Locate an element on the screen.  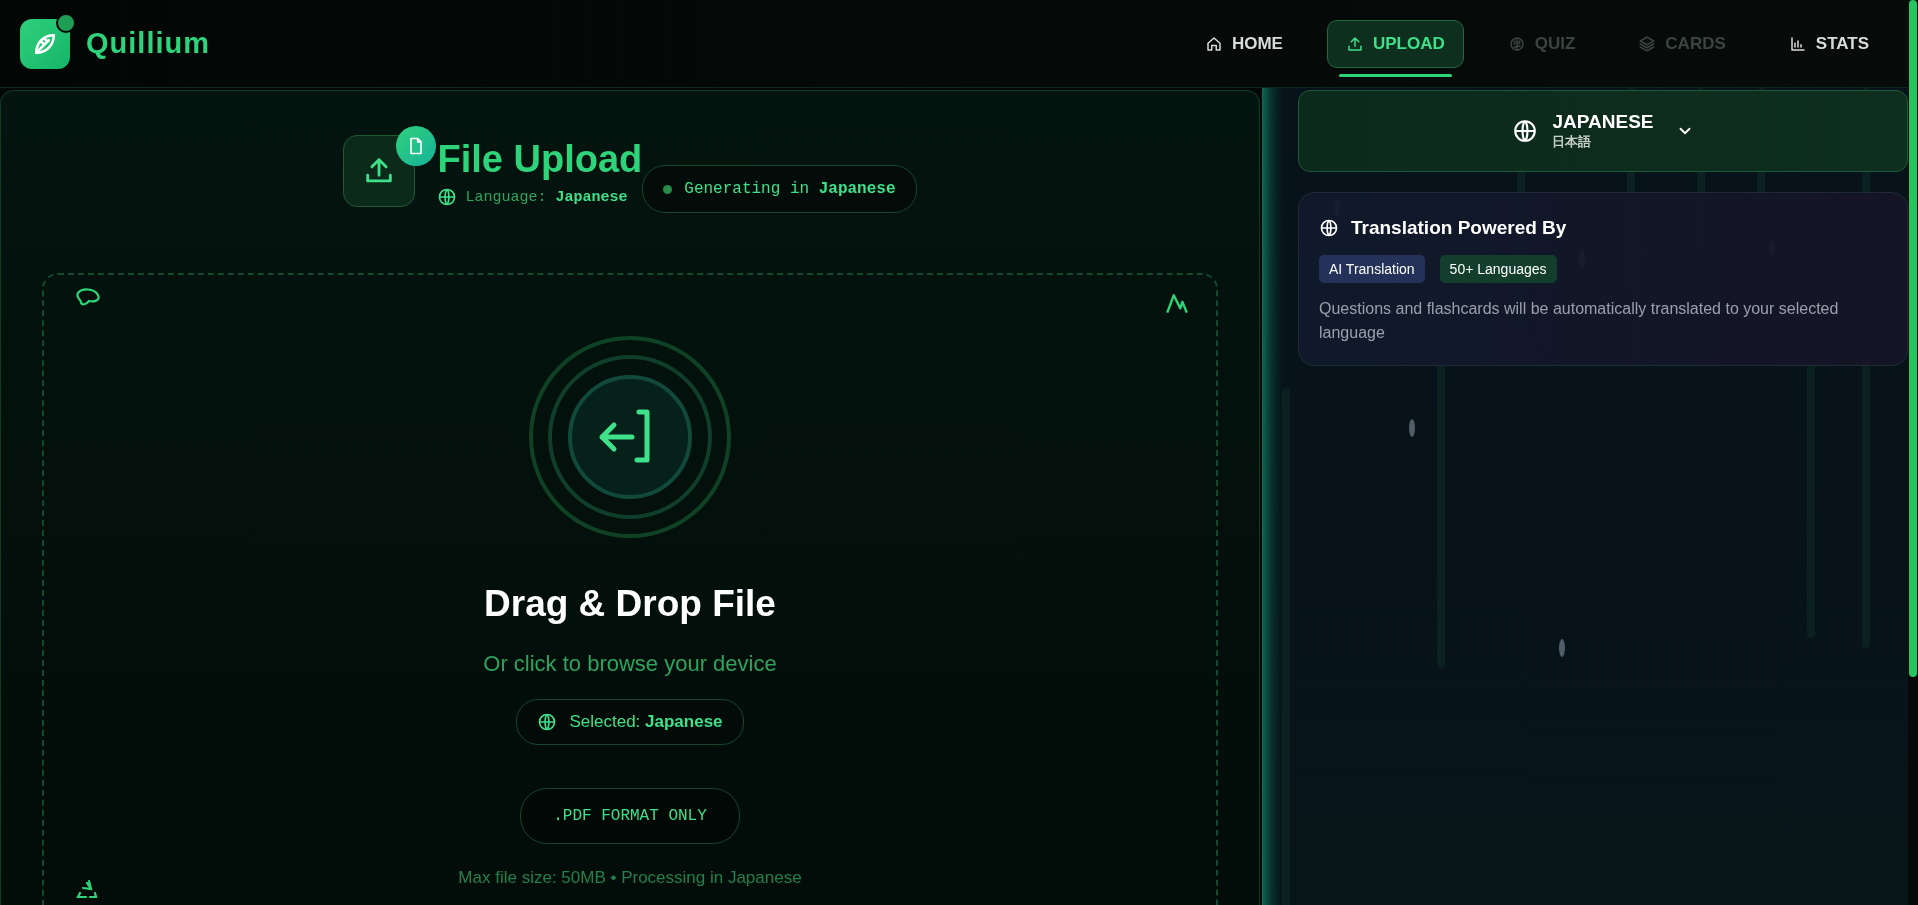
nav-tab: STATS is located at coordinates (1828, 43).